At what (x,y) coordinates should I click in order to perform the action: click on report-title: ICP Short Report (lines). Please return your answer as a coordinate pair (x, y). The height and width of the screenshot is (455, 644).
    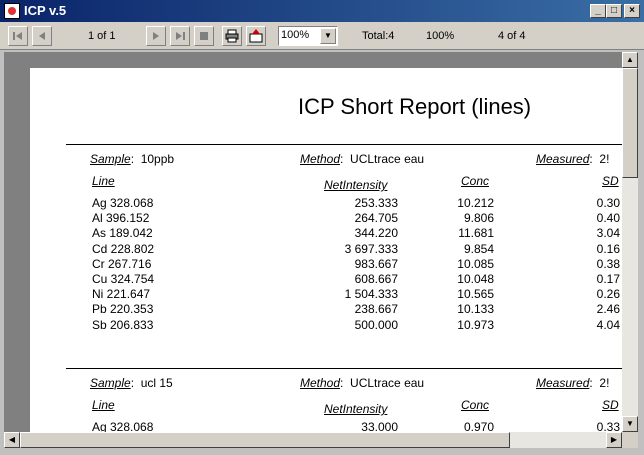
    Looking at the image, I should click on (415, 106).